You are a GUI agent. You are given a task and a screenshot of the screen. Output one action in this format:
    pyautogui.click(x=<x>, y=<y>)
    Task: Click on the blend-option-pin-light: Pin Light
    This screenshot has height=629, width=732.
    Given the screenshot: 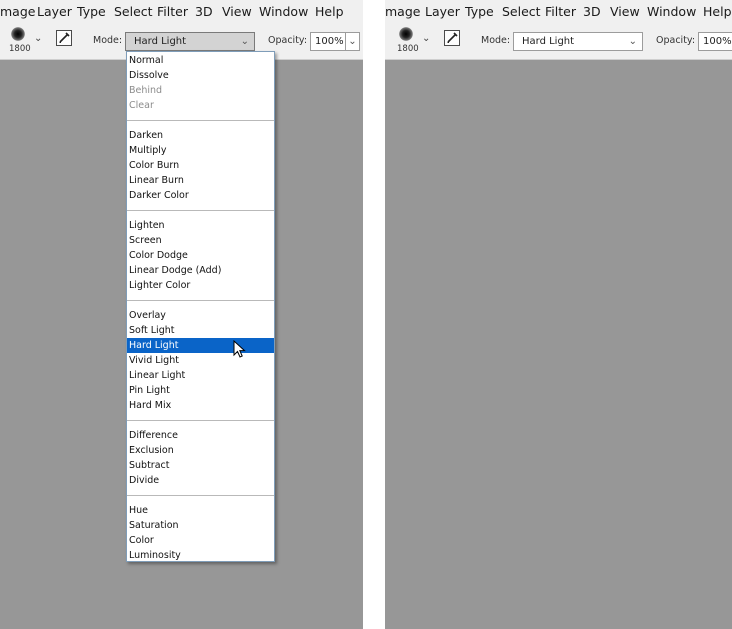 What is the action you would take?
    pyautogui.click(x=200, y=390)
    